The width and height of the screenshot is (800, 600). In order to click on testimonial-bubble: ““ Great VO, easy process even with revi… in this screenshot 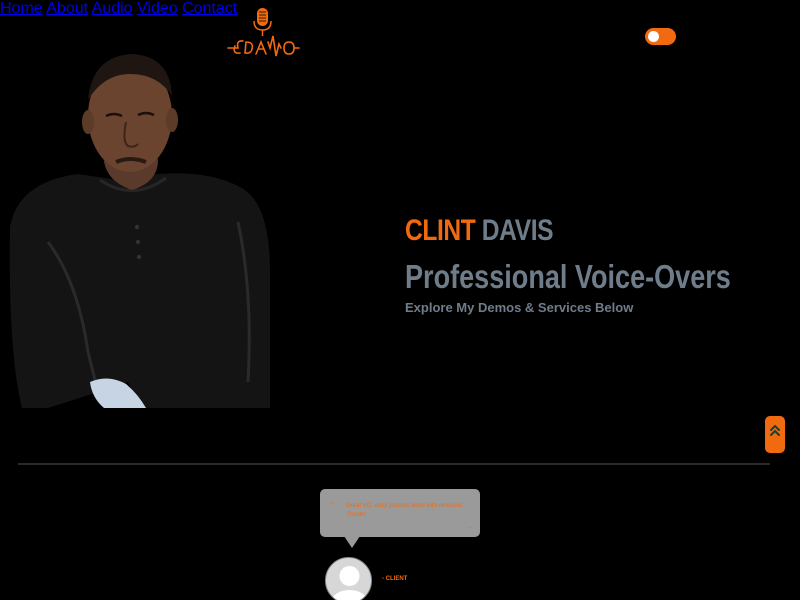, I will do `click(400, 518)`.